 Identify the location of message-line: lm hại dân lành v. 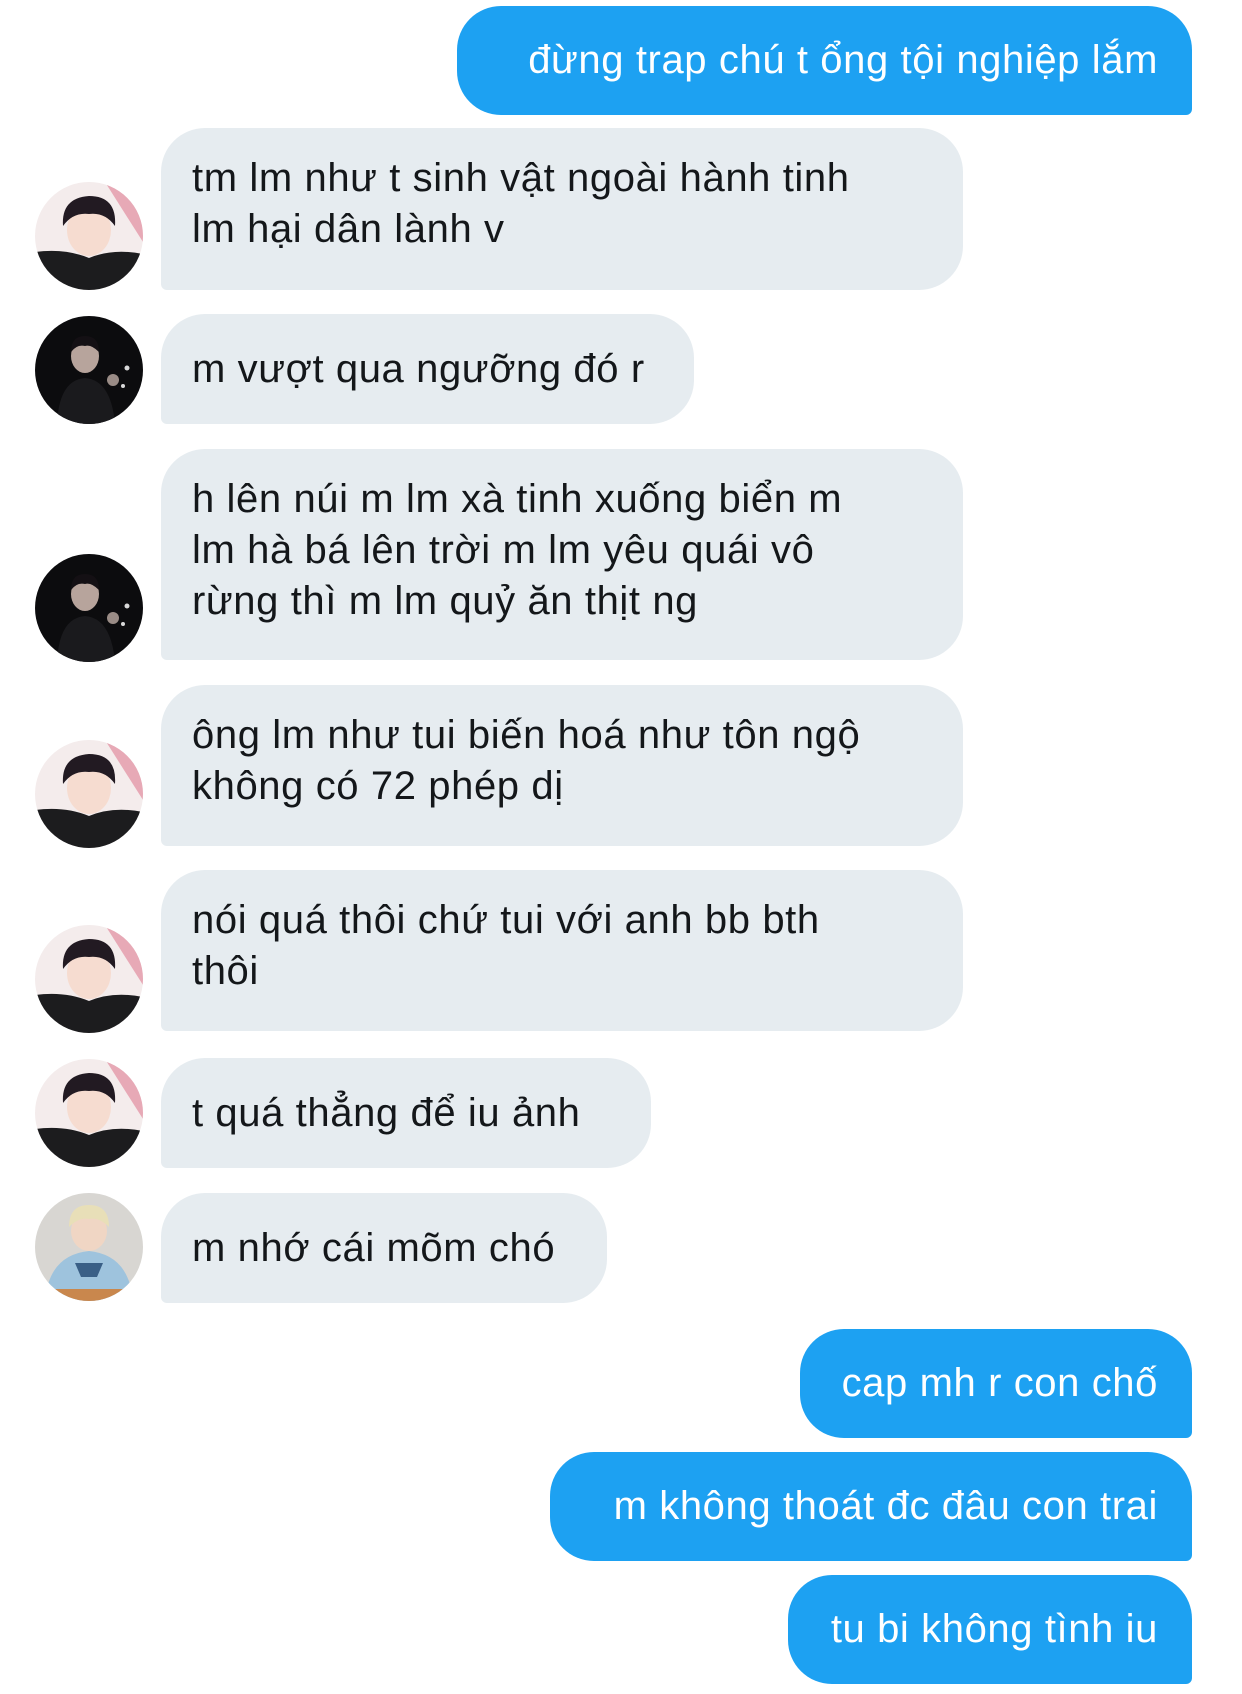
(348, 229).